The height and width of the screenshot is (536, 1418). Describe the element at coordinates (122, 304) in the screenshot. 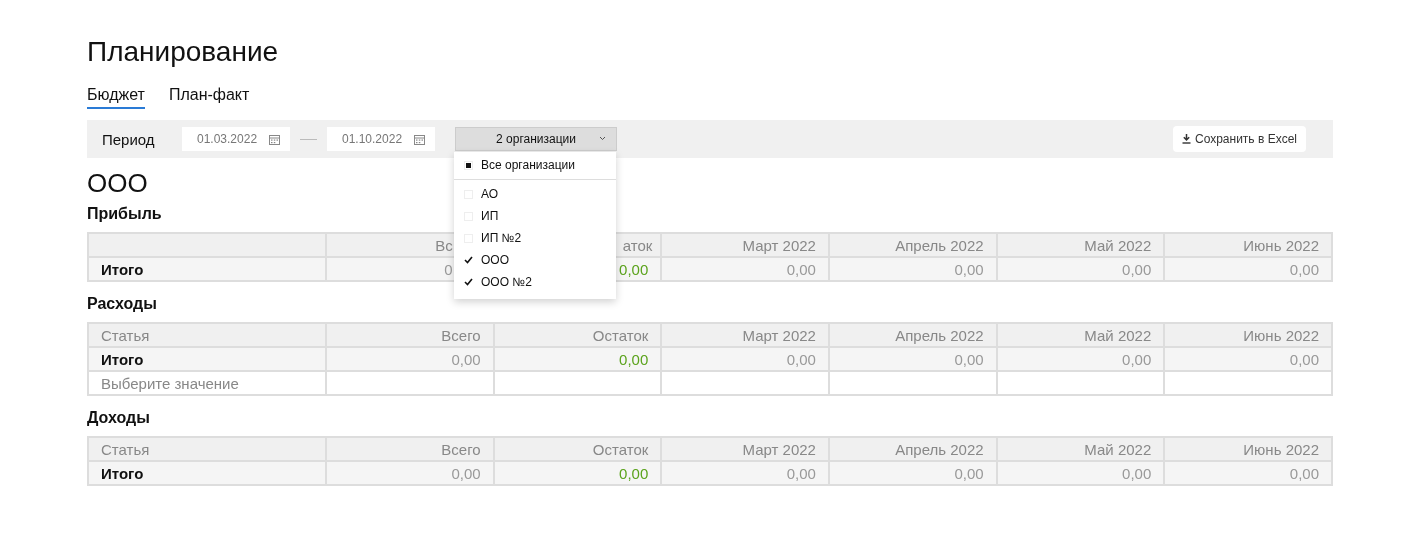

I see `section-title: Расходы` at that location.